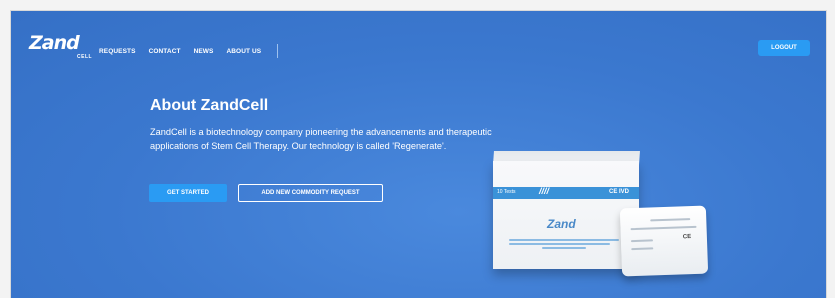  What do you see at coordinates (188, 193) in the screenshot?
I see `get-started-button: GET STARTED` at bounding box center [188, 193].